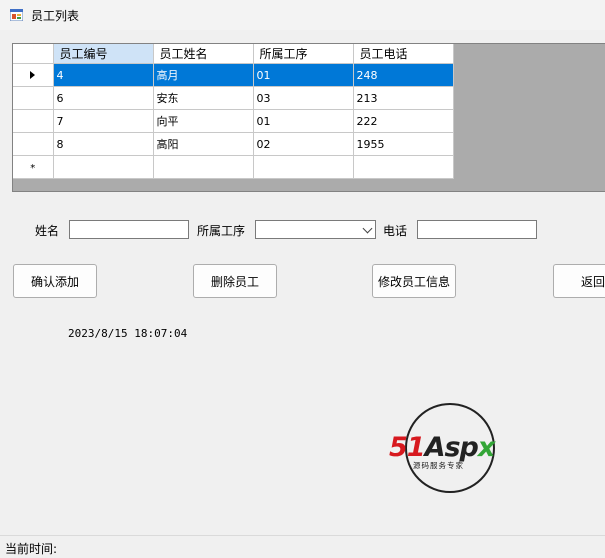 The width and height of the screenshot is (605, 558). What do you see at coordinates (442, 447) in the screenshot?
I see `logo-text: 51Aspx` at bounding box center [442, 447].